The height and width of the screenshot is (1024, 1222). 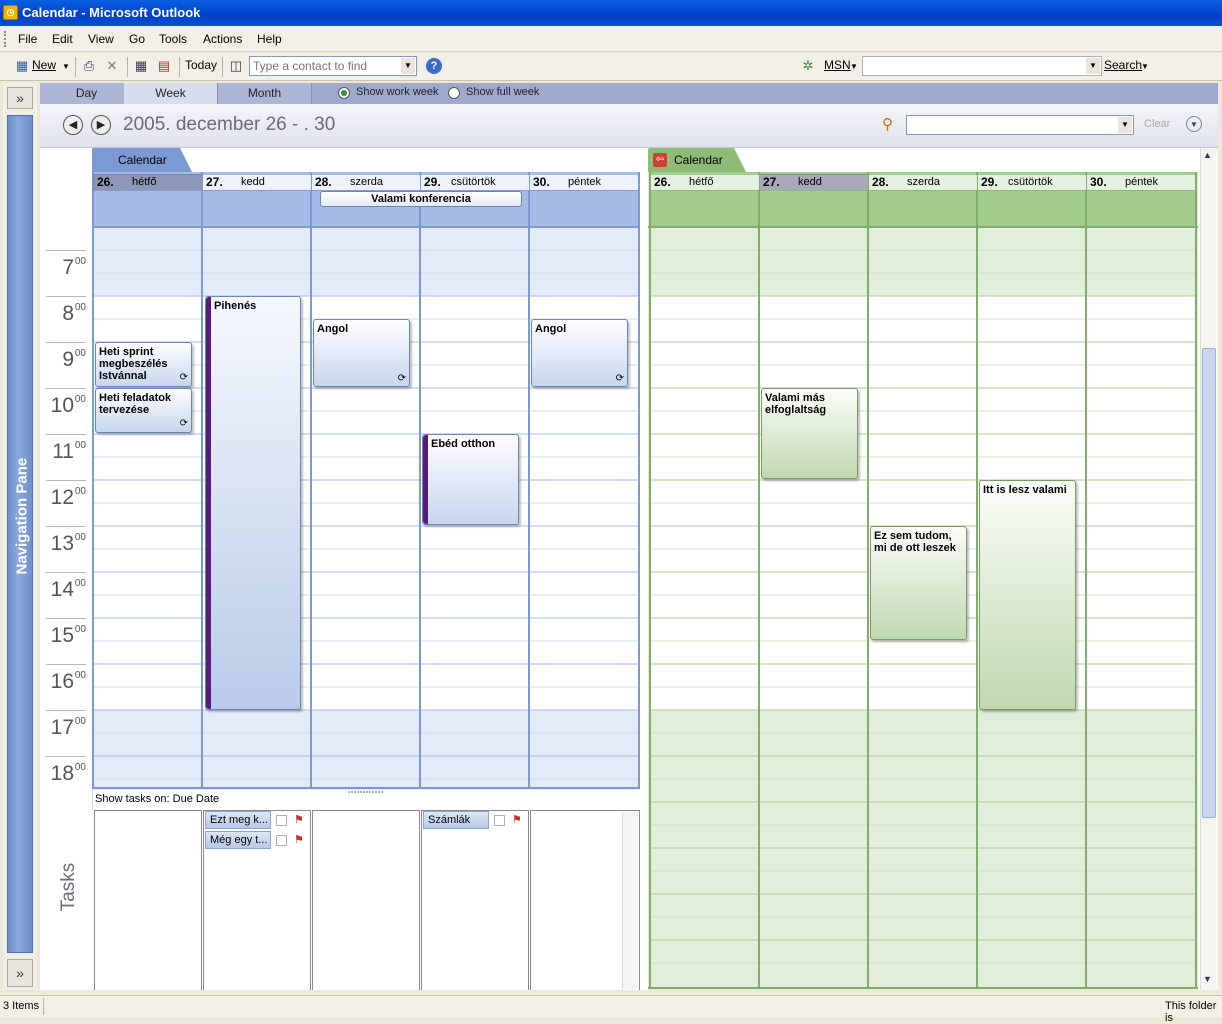 What do you see at coordinates (141, 66) in the screenshot?
I see `view-grid-icon: ▦` at bounding box center [141, 66].